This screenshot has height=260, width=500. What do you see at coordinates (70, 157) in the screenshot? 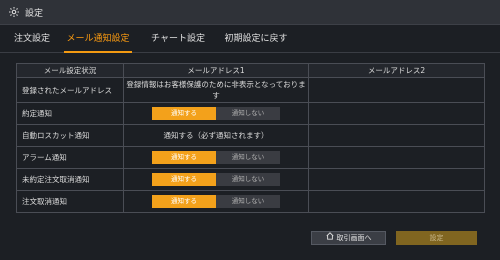
I see `row-label-alarm: アラーム通知` at bounding box center [70, 157].